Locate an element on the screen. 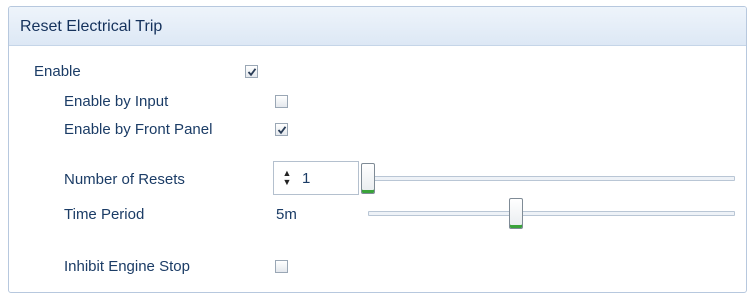 This screenshot has width=752, height=298. enable-by-front-panel-label: Enable by Front Panel is located at coordinates (138, 129).